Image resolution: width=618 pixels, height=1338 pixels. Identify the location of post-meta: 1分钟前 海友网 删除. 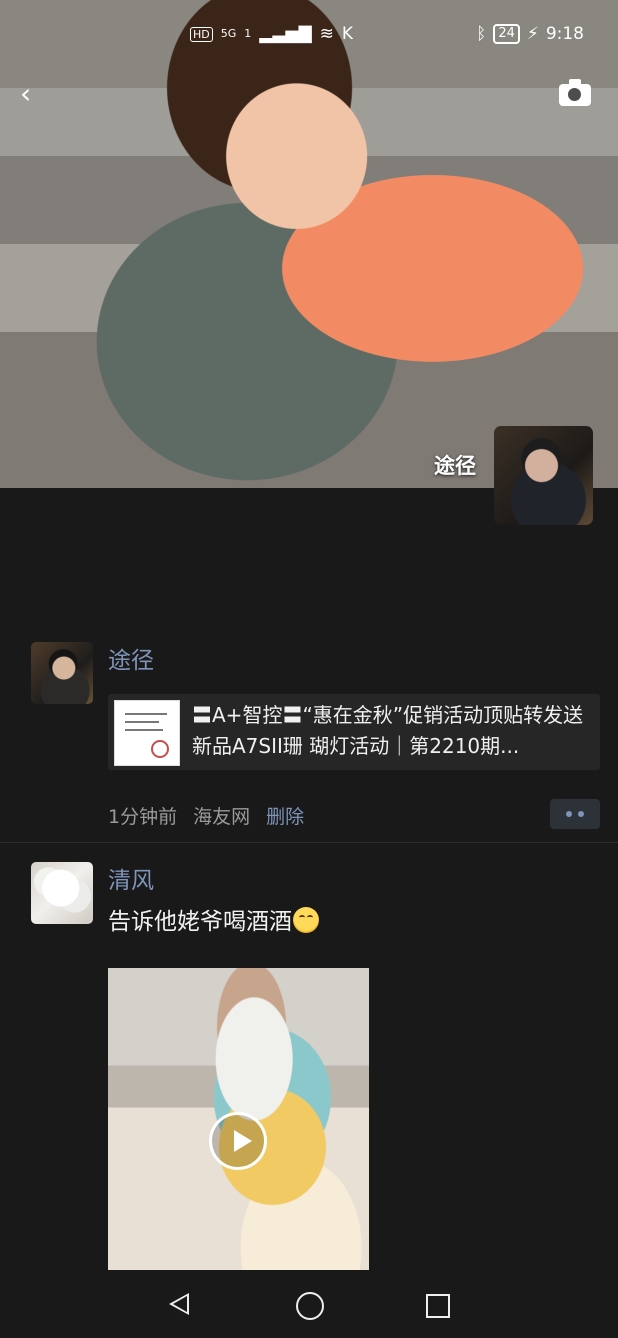
(206, 815).